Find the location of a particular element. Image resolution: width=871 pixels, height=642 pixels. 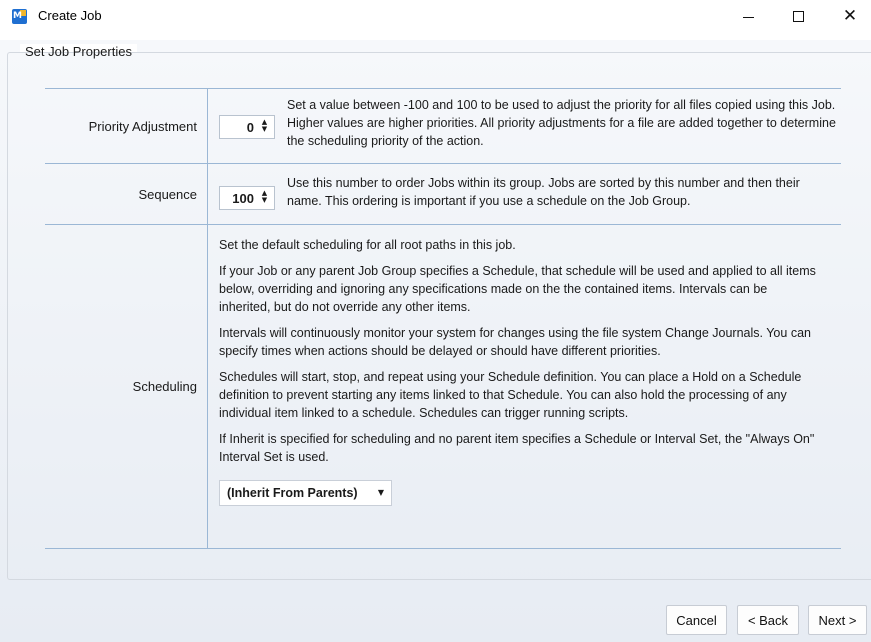

priority-spinner: 0 ▲ ▼ is located at coordinates (247, 127).